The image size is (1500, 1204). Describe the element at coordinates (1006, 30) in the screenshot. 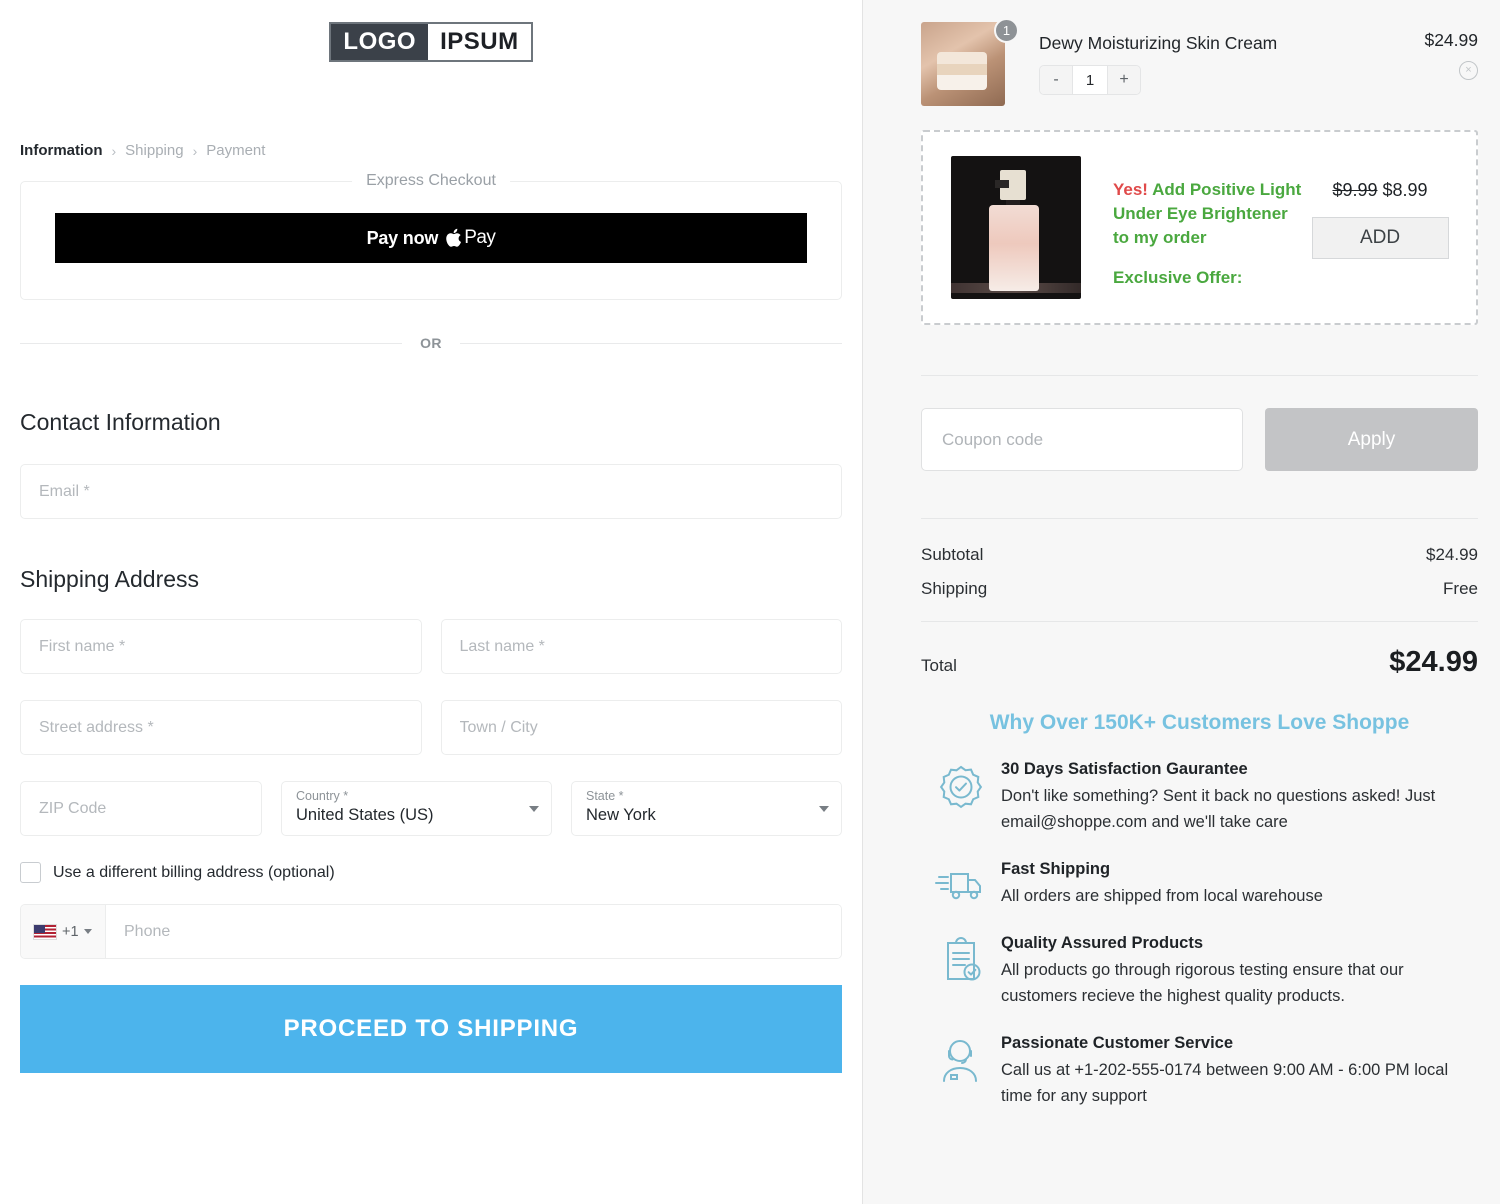

I see `quantity-badge: 1` at that location.